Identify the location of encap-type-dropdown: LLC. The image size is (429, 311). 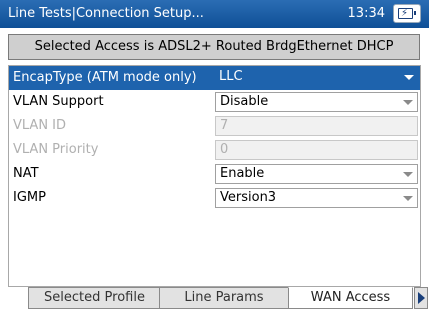
(316, 78).